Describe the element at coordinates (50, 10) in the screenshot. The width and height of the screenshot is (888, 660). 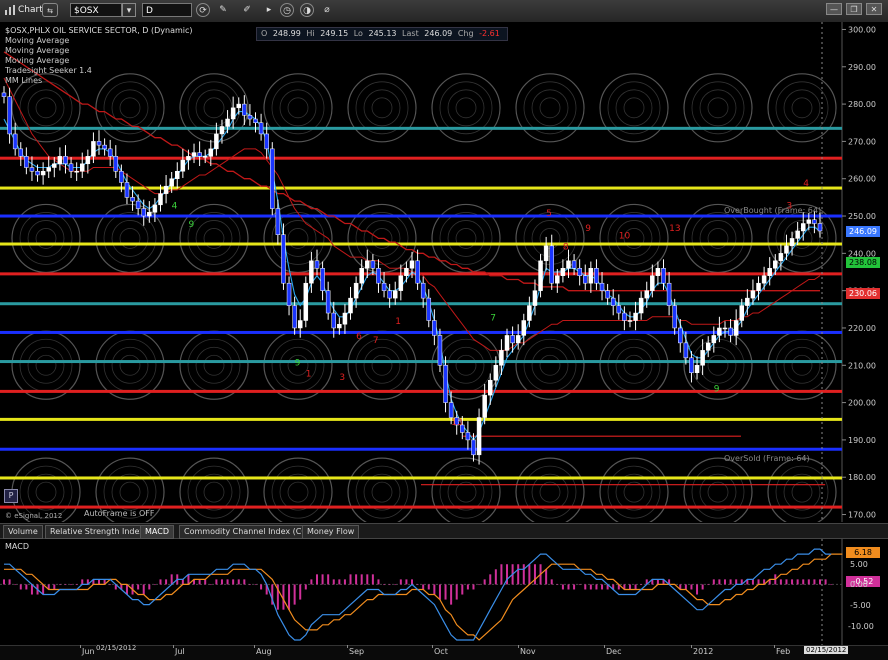
I see `link-icon: ⇆` at that location.